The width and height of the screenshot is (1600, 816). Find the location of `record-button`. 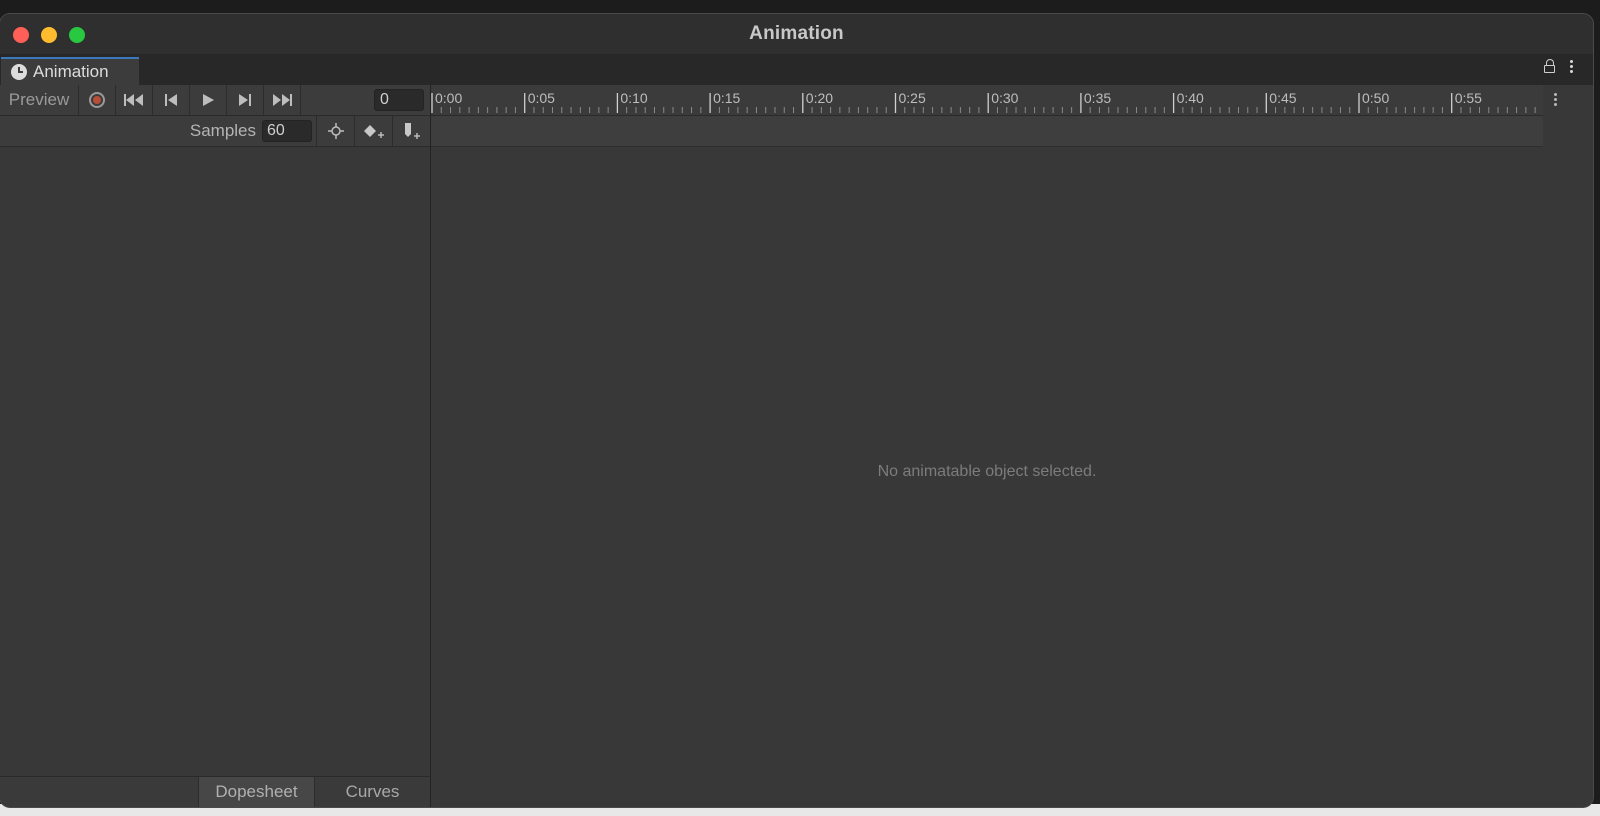

record-button is located at coordinates (97, 100).